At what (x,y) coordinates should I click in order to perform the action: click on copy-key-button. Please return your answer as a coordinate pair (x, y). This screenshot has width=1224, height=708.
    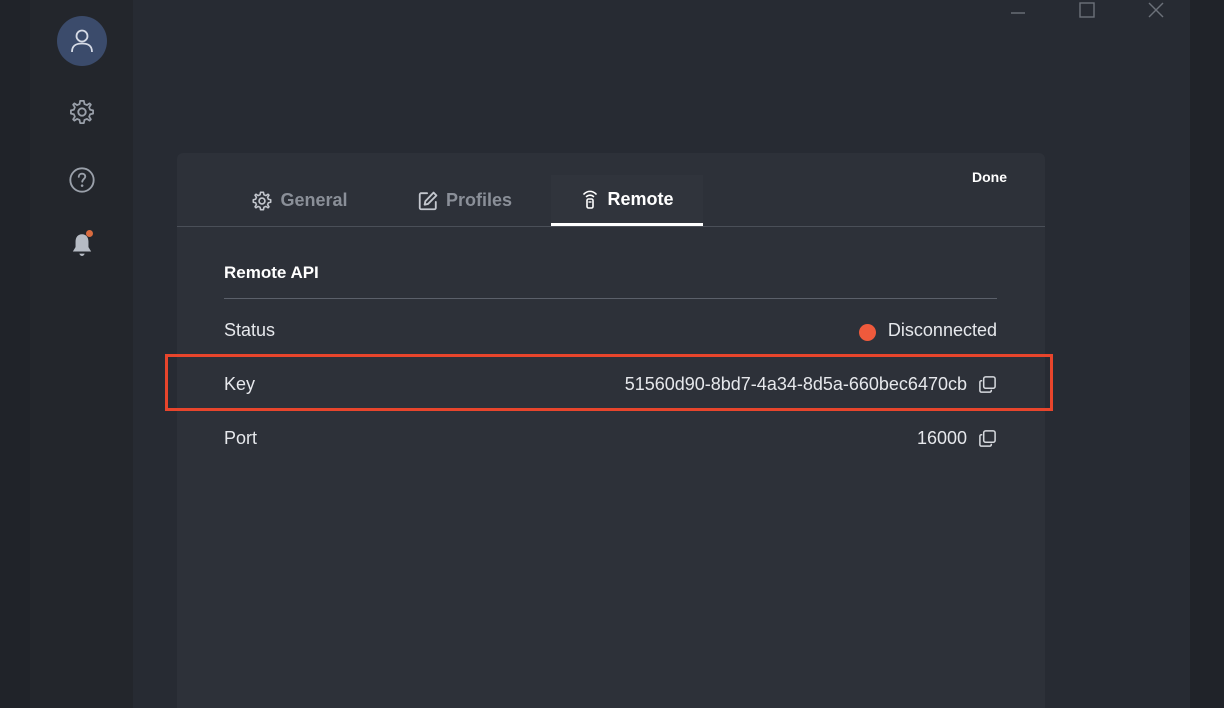
    Looking at the image, I should click on (987, 384).